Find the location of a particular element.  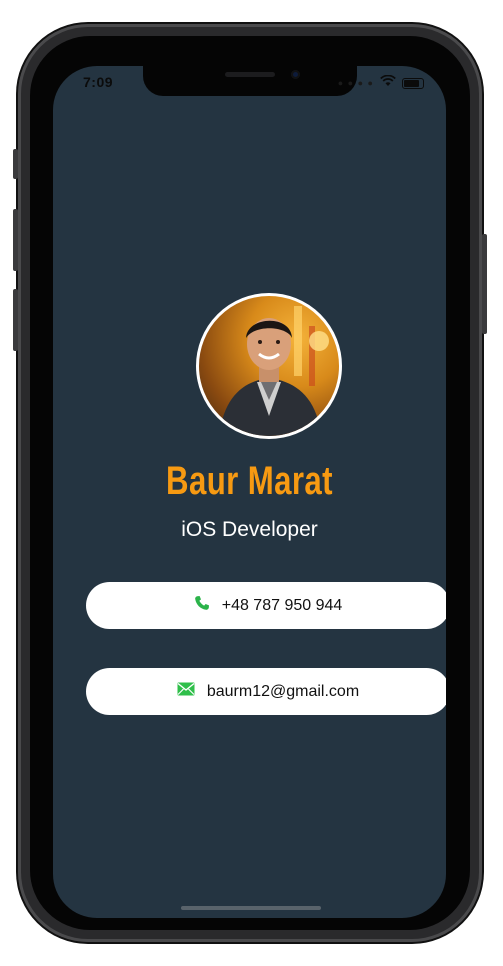

phone-icon is located at coordinates (202, 605).